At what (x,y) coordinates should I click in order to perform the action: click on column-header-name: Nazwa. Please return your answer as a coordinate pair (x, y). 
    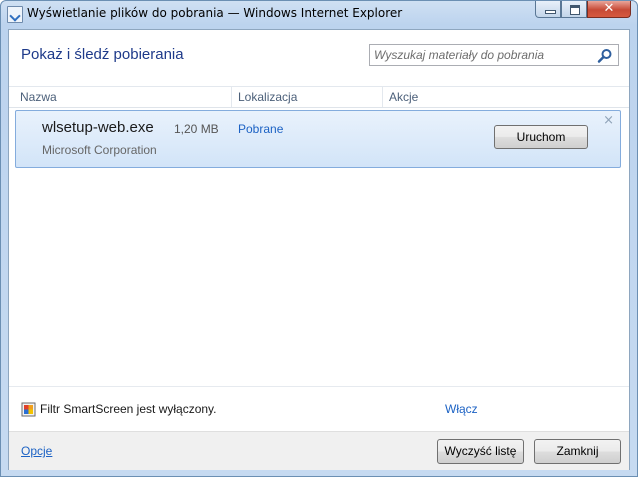
    Looking at the image, I should click on (38, 97).